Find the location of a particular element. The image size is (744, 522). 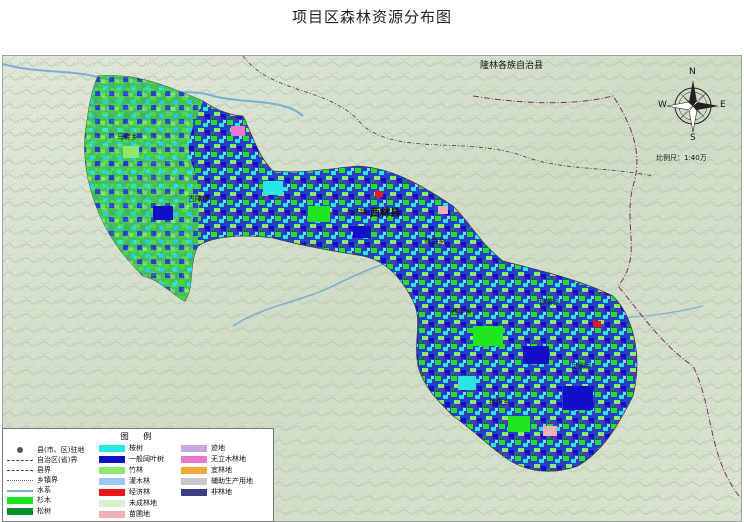

township-label: 古障镇 is located at coordinates (198, 199).